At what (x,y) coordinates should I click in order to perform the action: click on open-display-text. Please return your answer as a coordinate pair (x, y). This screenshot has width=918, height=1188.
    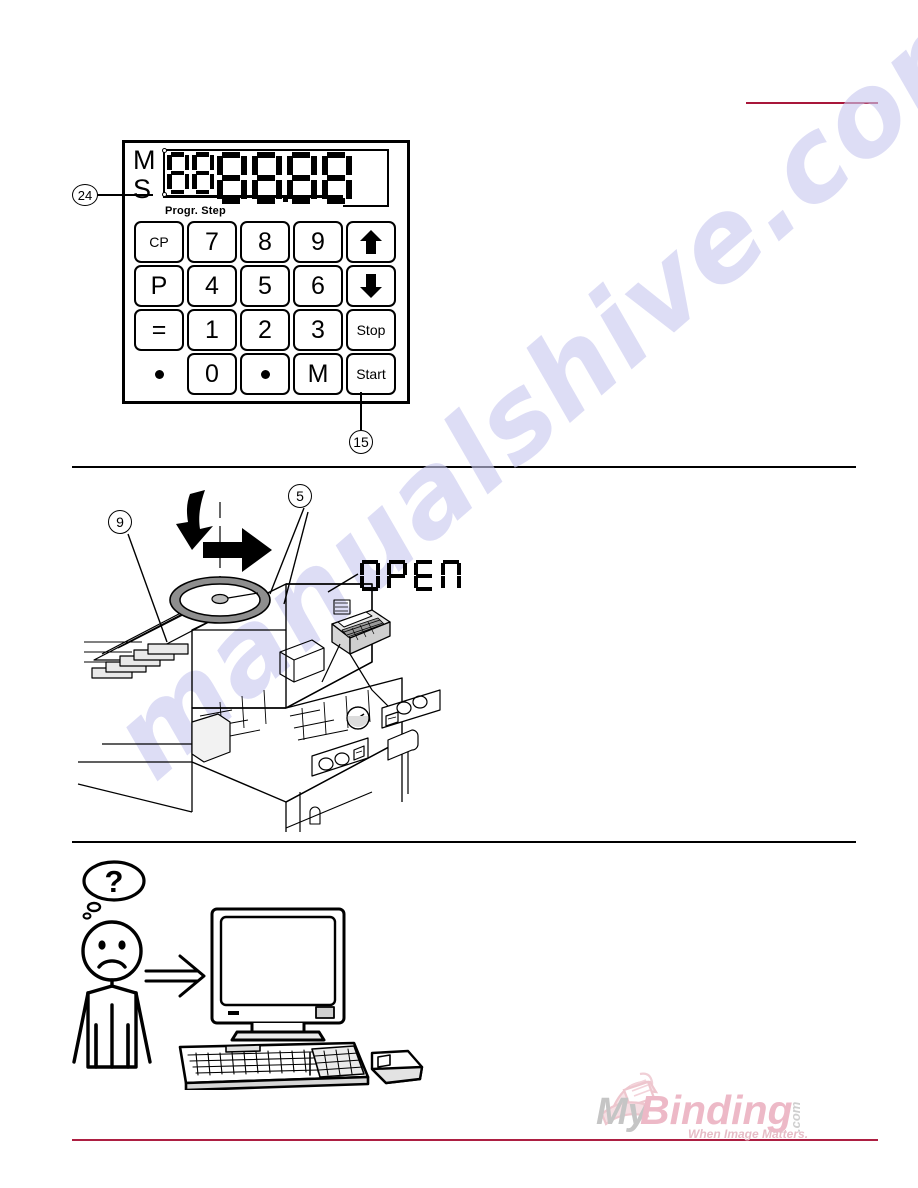
    Looking at the image, I should click on (420, 577).